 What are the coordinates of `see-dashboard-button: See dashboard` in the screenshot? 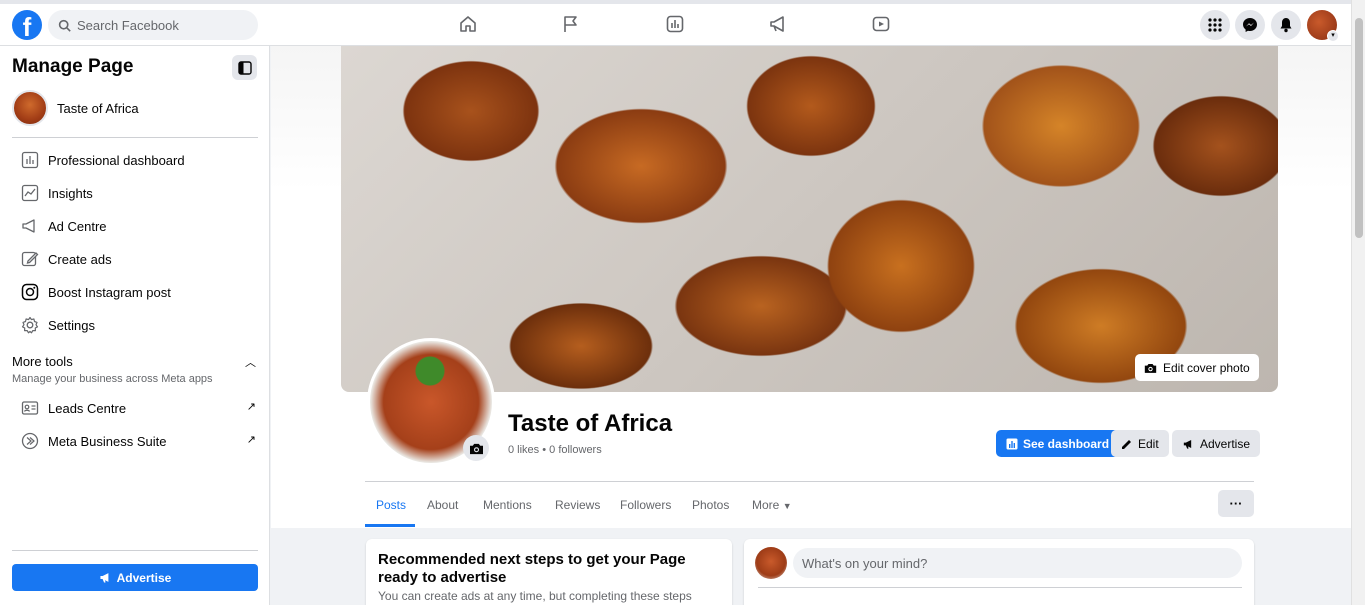 It's located at (1058, 443).